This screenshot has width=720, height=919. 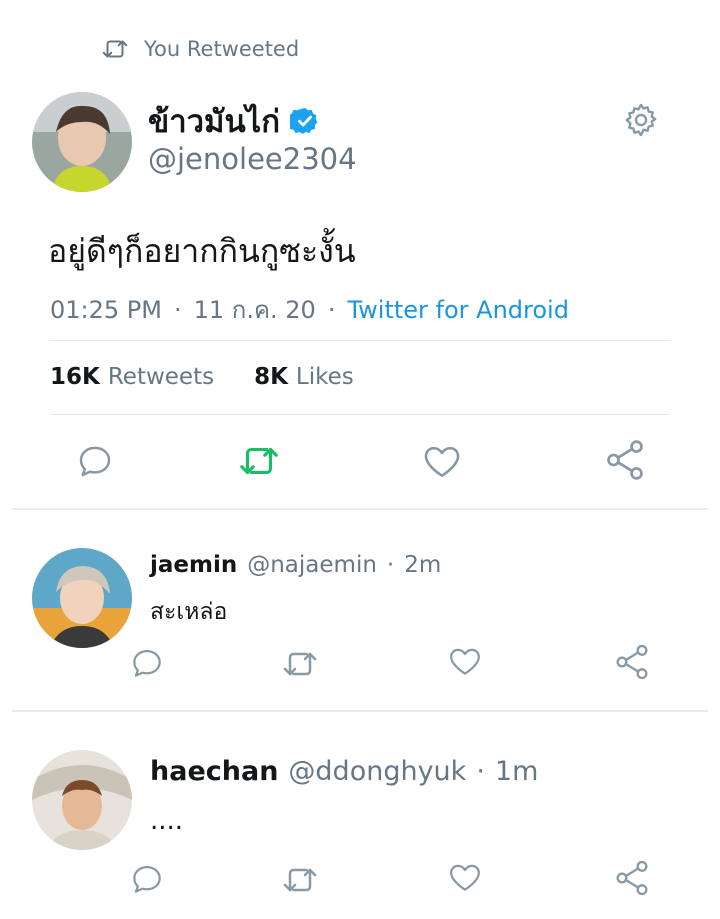 I want to click on reply-text: สะเหล่อ, so click(x=189, y=612).